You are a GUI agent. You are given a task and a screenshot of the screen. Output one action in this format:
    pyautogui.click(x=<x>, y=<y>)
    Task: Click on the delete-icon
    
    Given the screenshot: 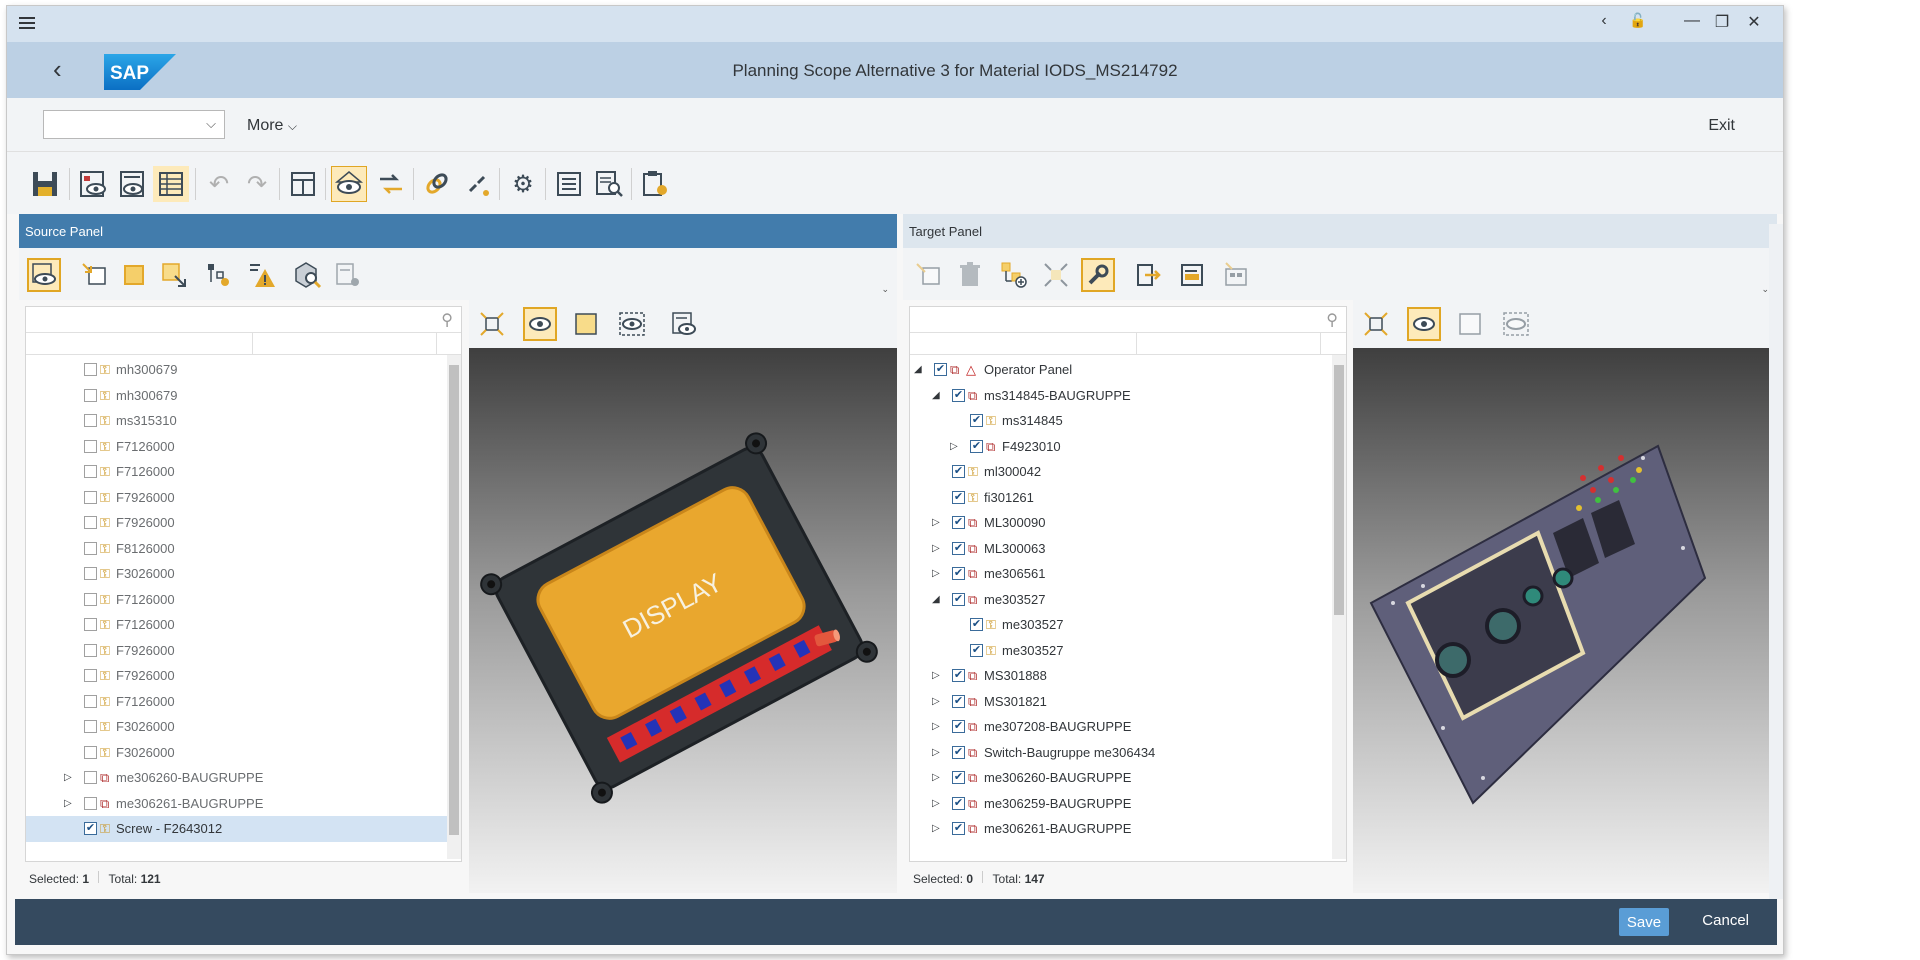 What is the action you would take?
    pyautogui.click(x=970, y=275)
    